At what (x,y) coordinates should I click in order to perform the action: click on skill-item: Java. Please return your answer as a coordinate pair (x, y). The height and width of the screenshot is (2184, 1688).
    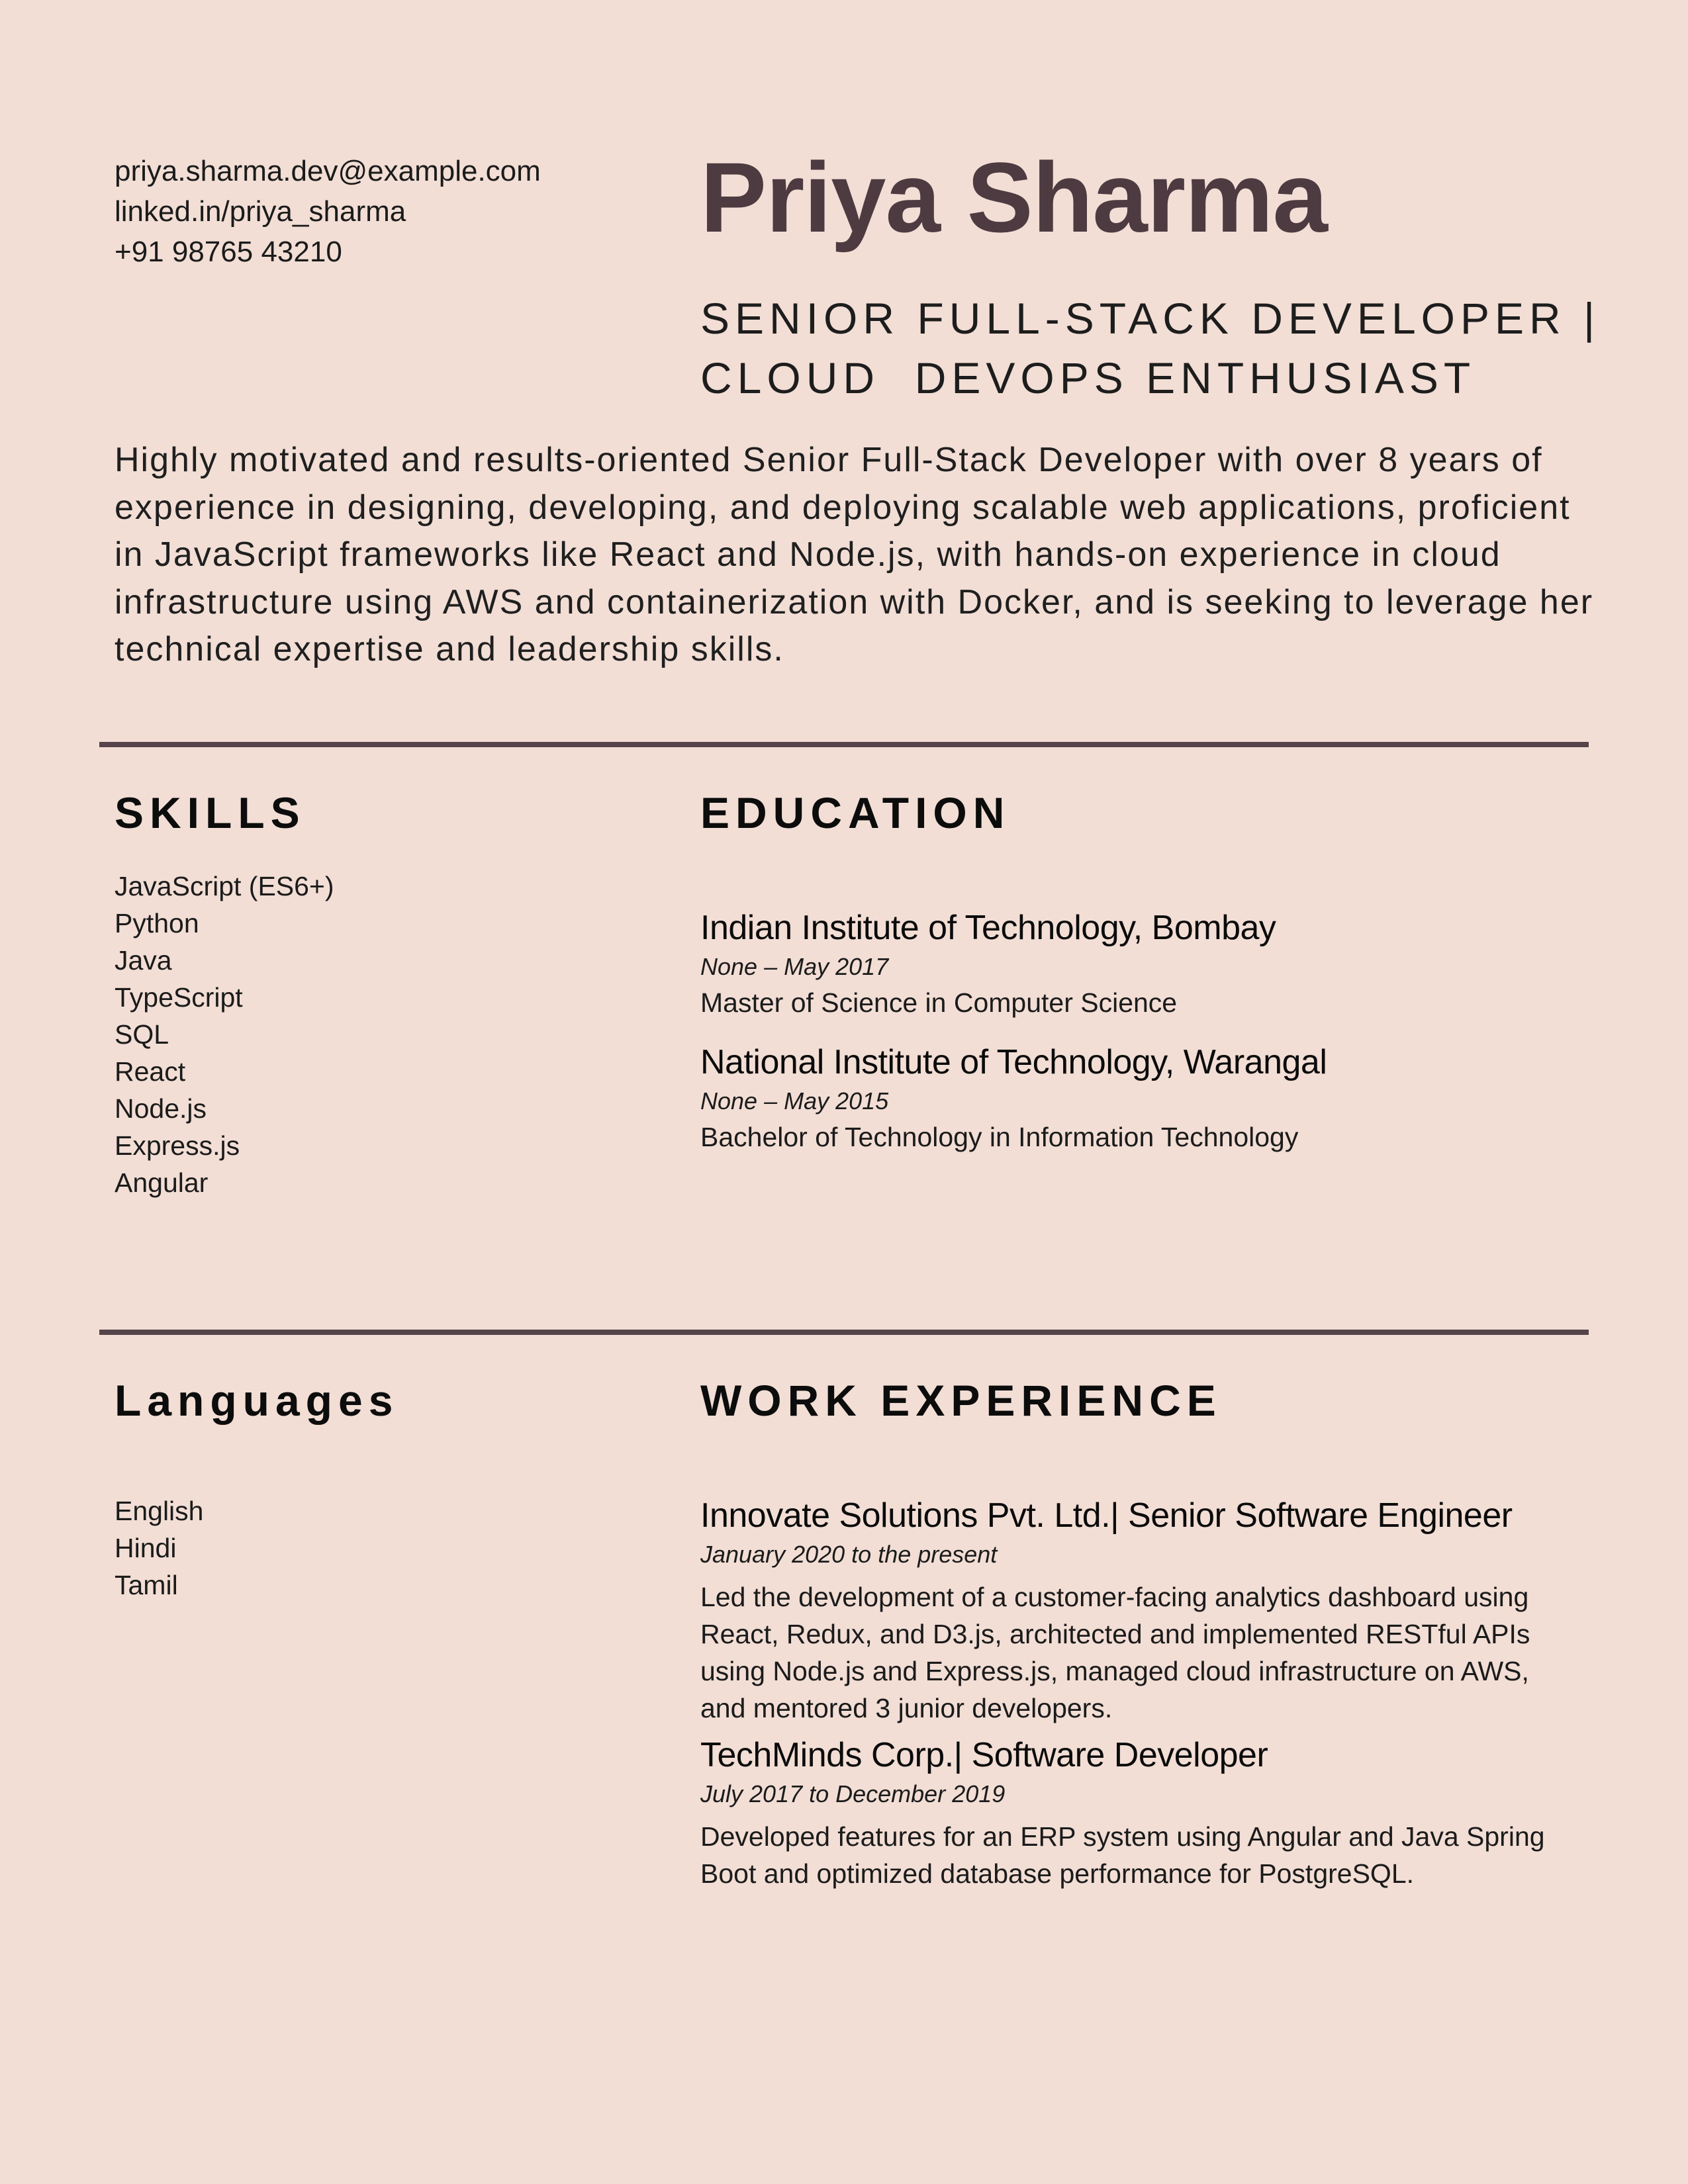
    Looking at the image, I should click on (143, 960).